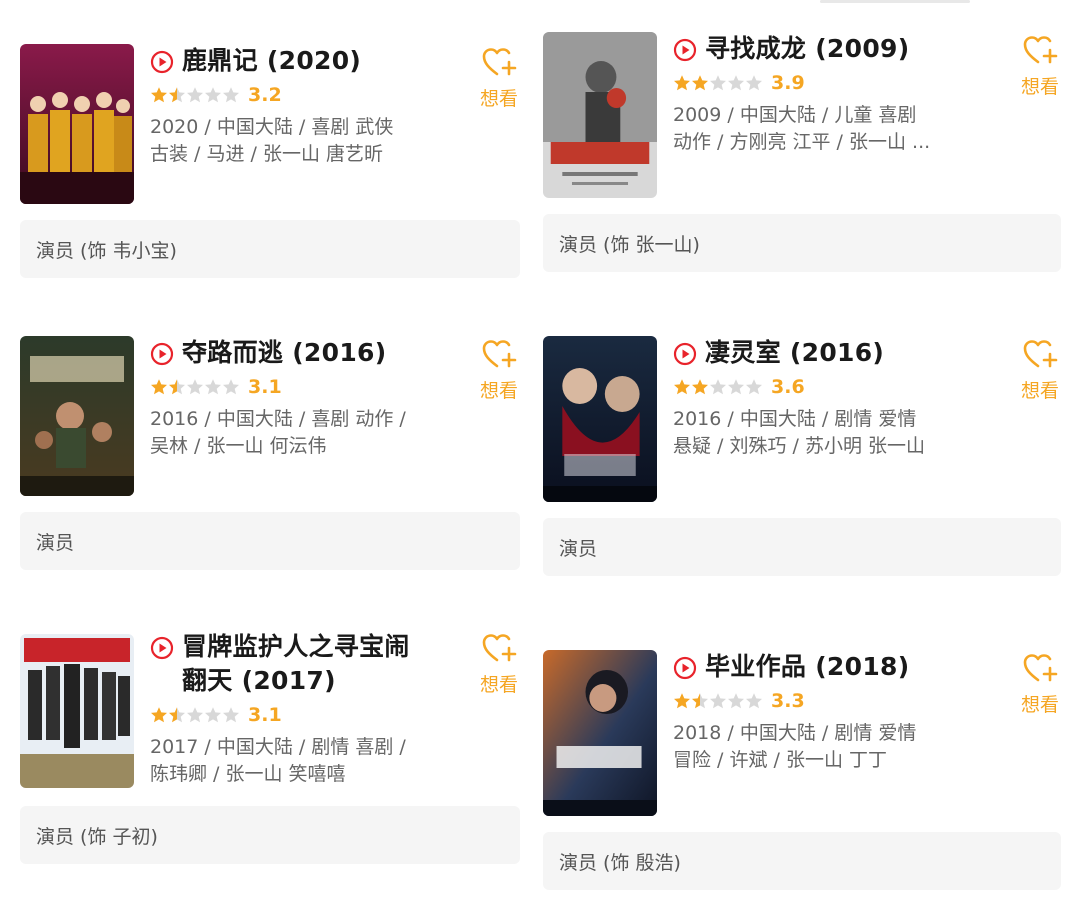 Image resolution: width=1080 pixels, height=918 pixels. Describe the element at coordinates (807, 49) in the screenshot. I see `movie-title: 寻找成龙 (2009)` at that location.